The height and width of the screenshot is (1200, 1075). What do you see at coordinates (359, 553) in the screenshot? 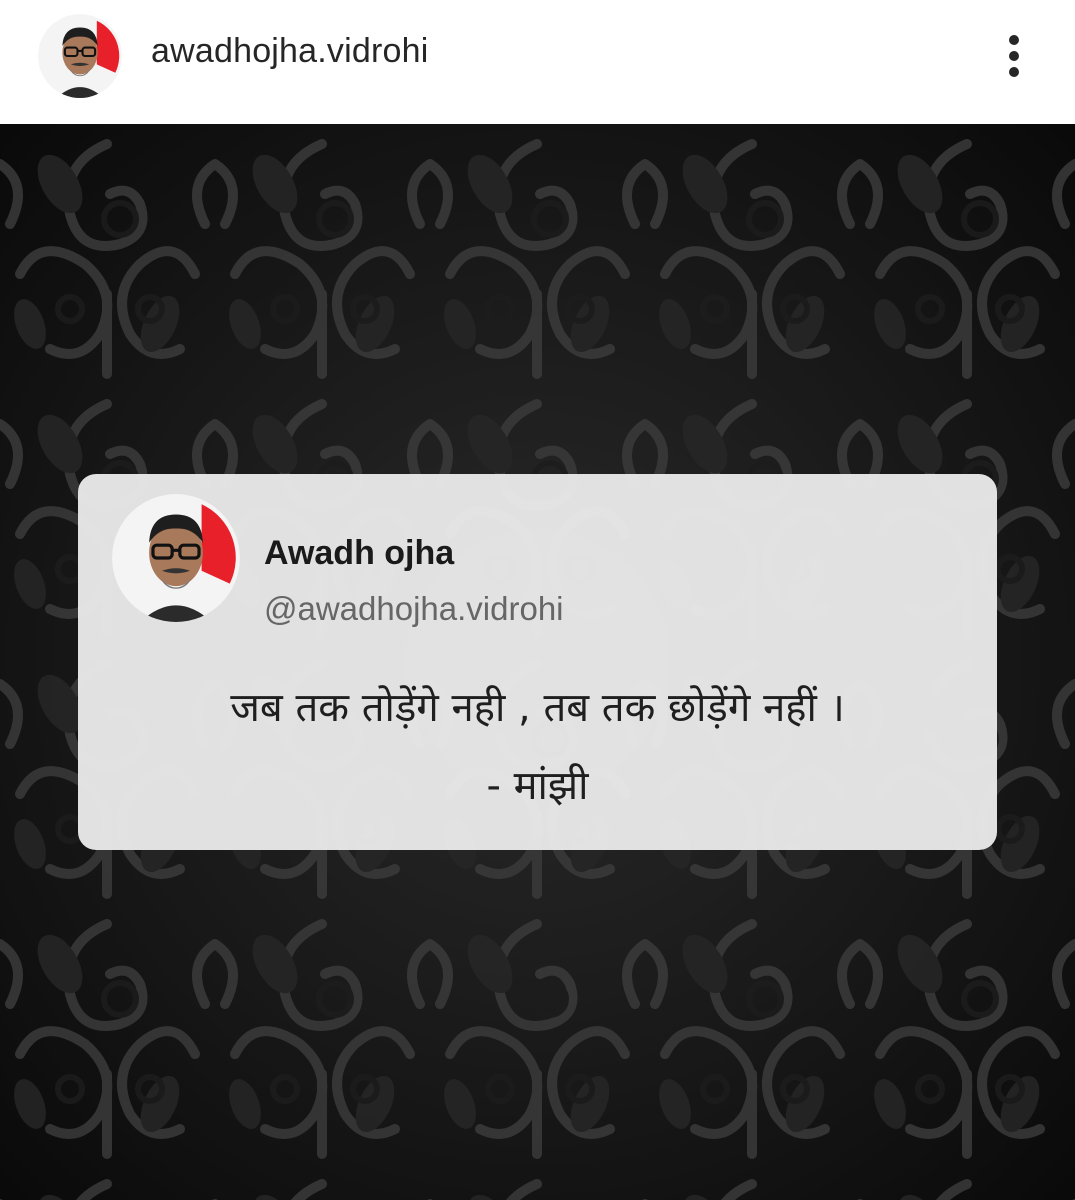
I see `card-display-name: Awadh ojha` at bounding box center [359, 553].